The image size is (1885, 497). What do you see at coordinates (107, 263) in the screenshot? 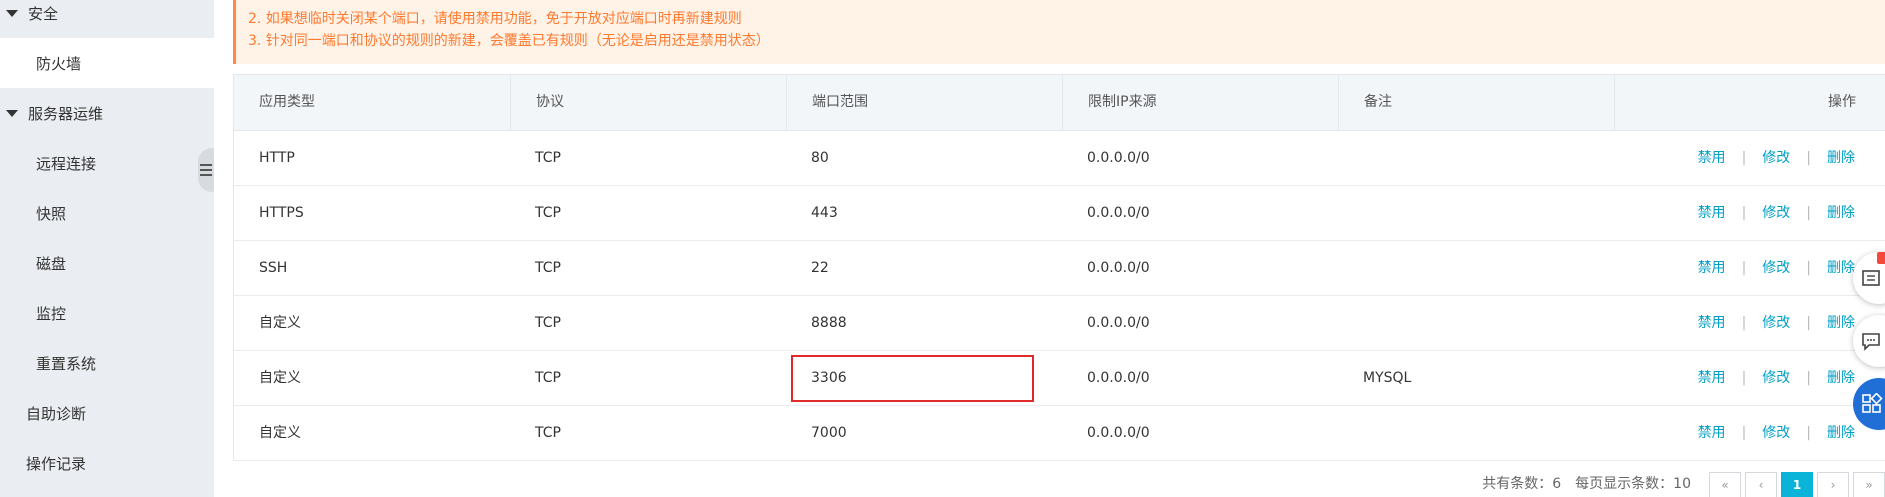
I see `sidebar-item-disk: 磁盘` at bounding box center [107, 263].